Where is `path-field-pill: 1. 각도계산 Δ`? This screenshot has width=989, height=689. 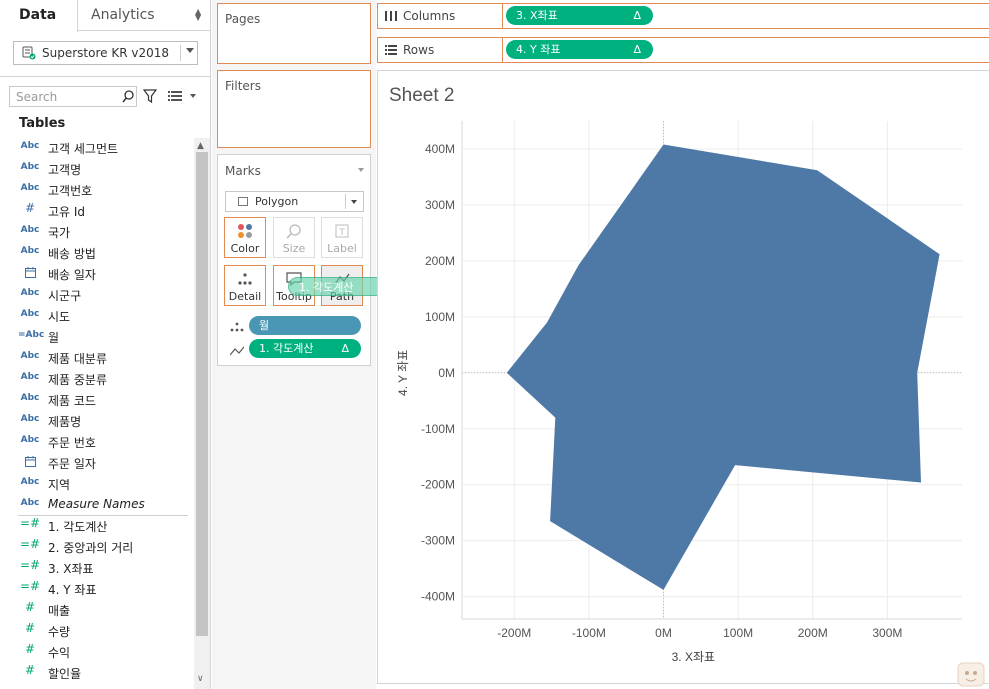 path-field-pill: 1. 각도계산 Δ is located at coordinates (305, 348).